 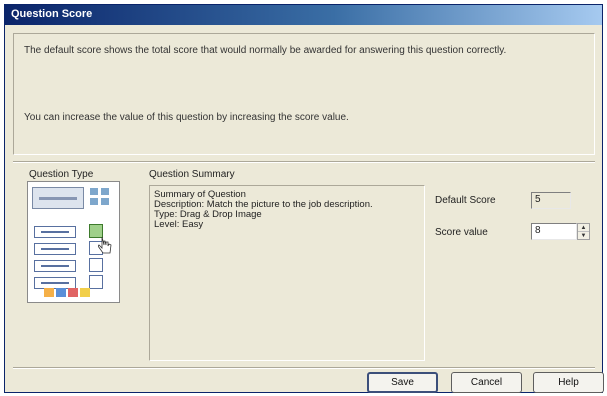 I want to click on thumb-colored-blocks-icon, so click(x=69, y=293).